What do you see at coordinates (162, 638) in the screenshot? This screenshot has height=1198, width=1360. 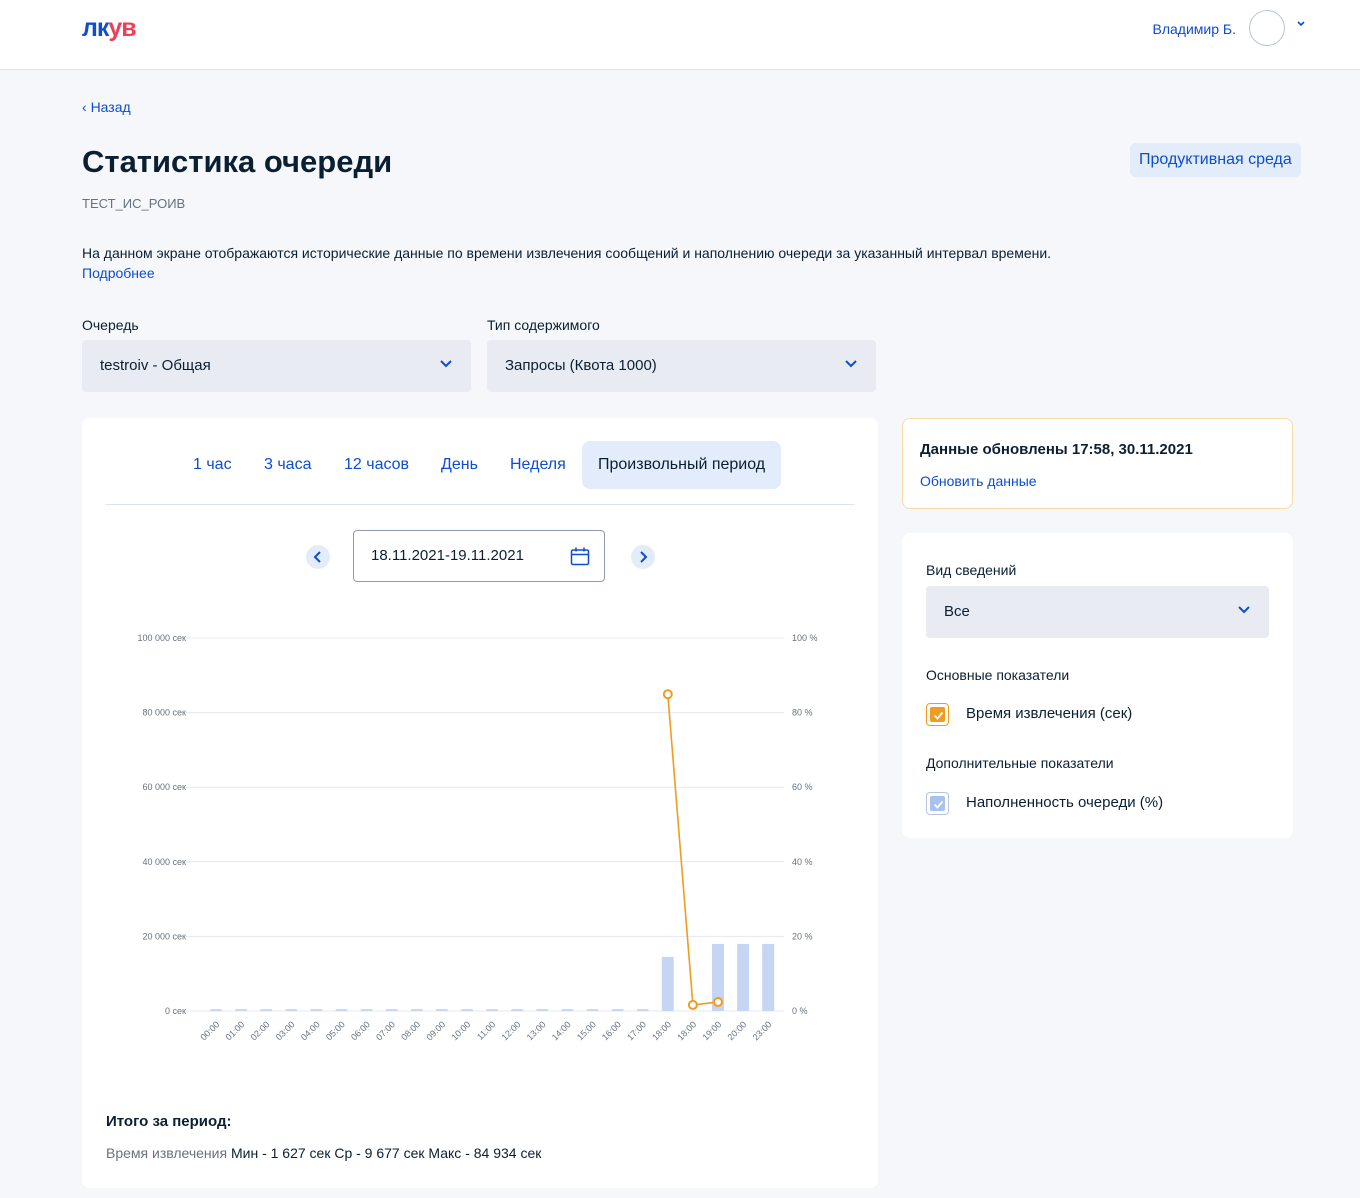 I see `y-left-tick-label: 100 000 сек` at bounding box center [162, 638].